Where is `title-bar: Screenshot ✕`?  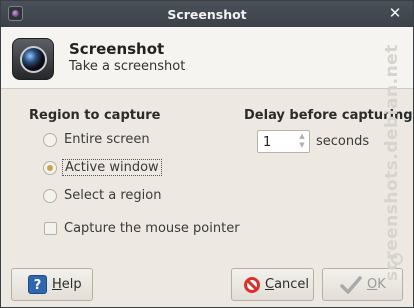 title-bar: Screenshot ✕ is located at coordinates (207, 14).